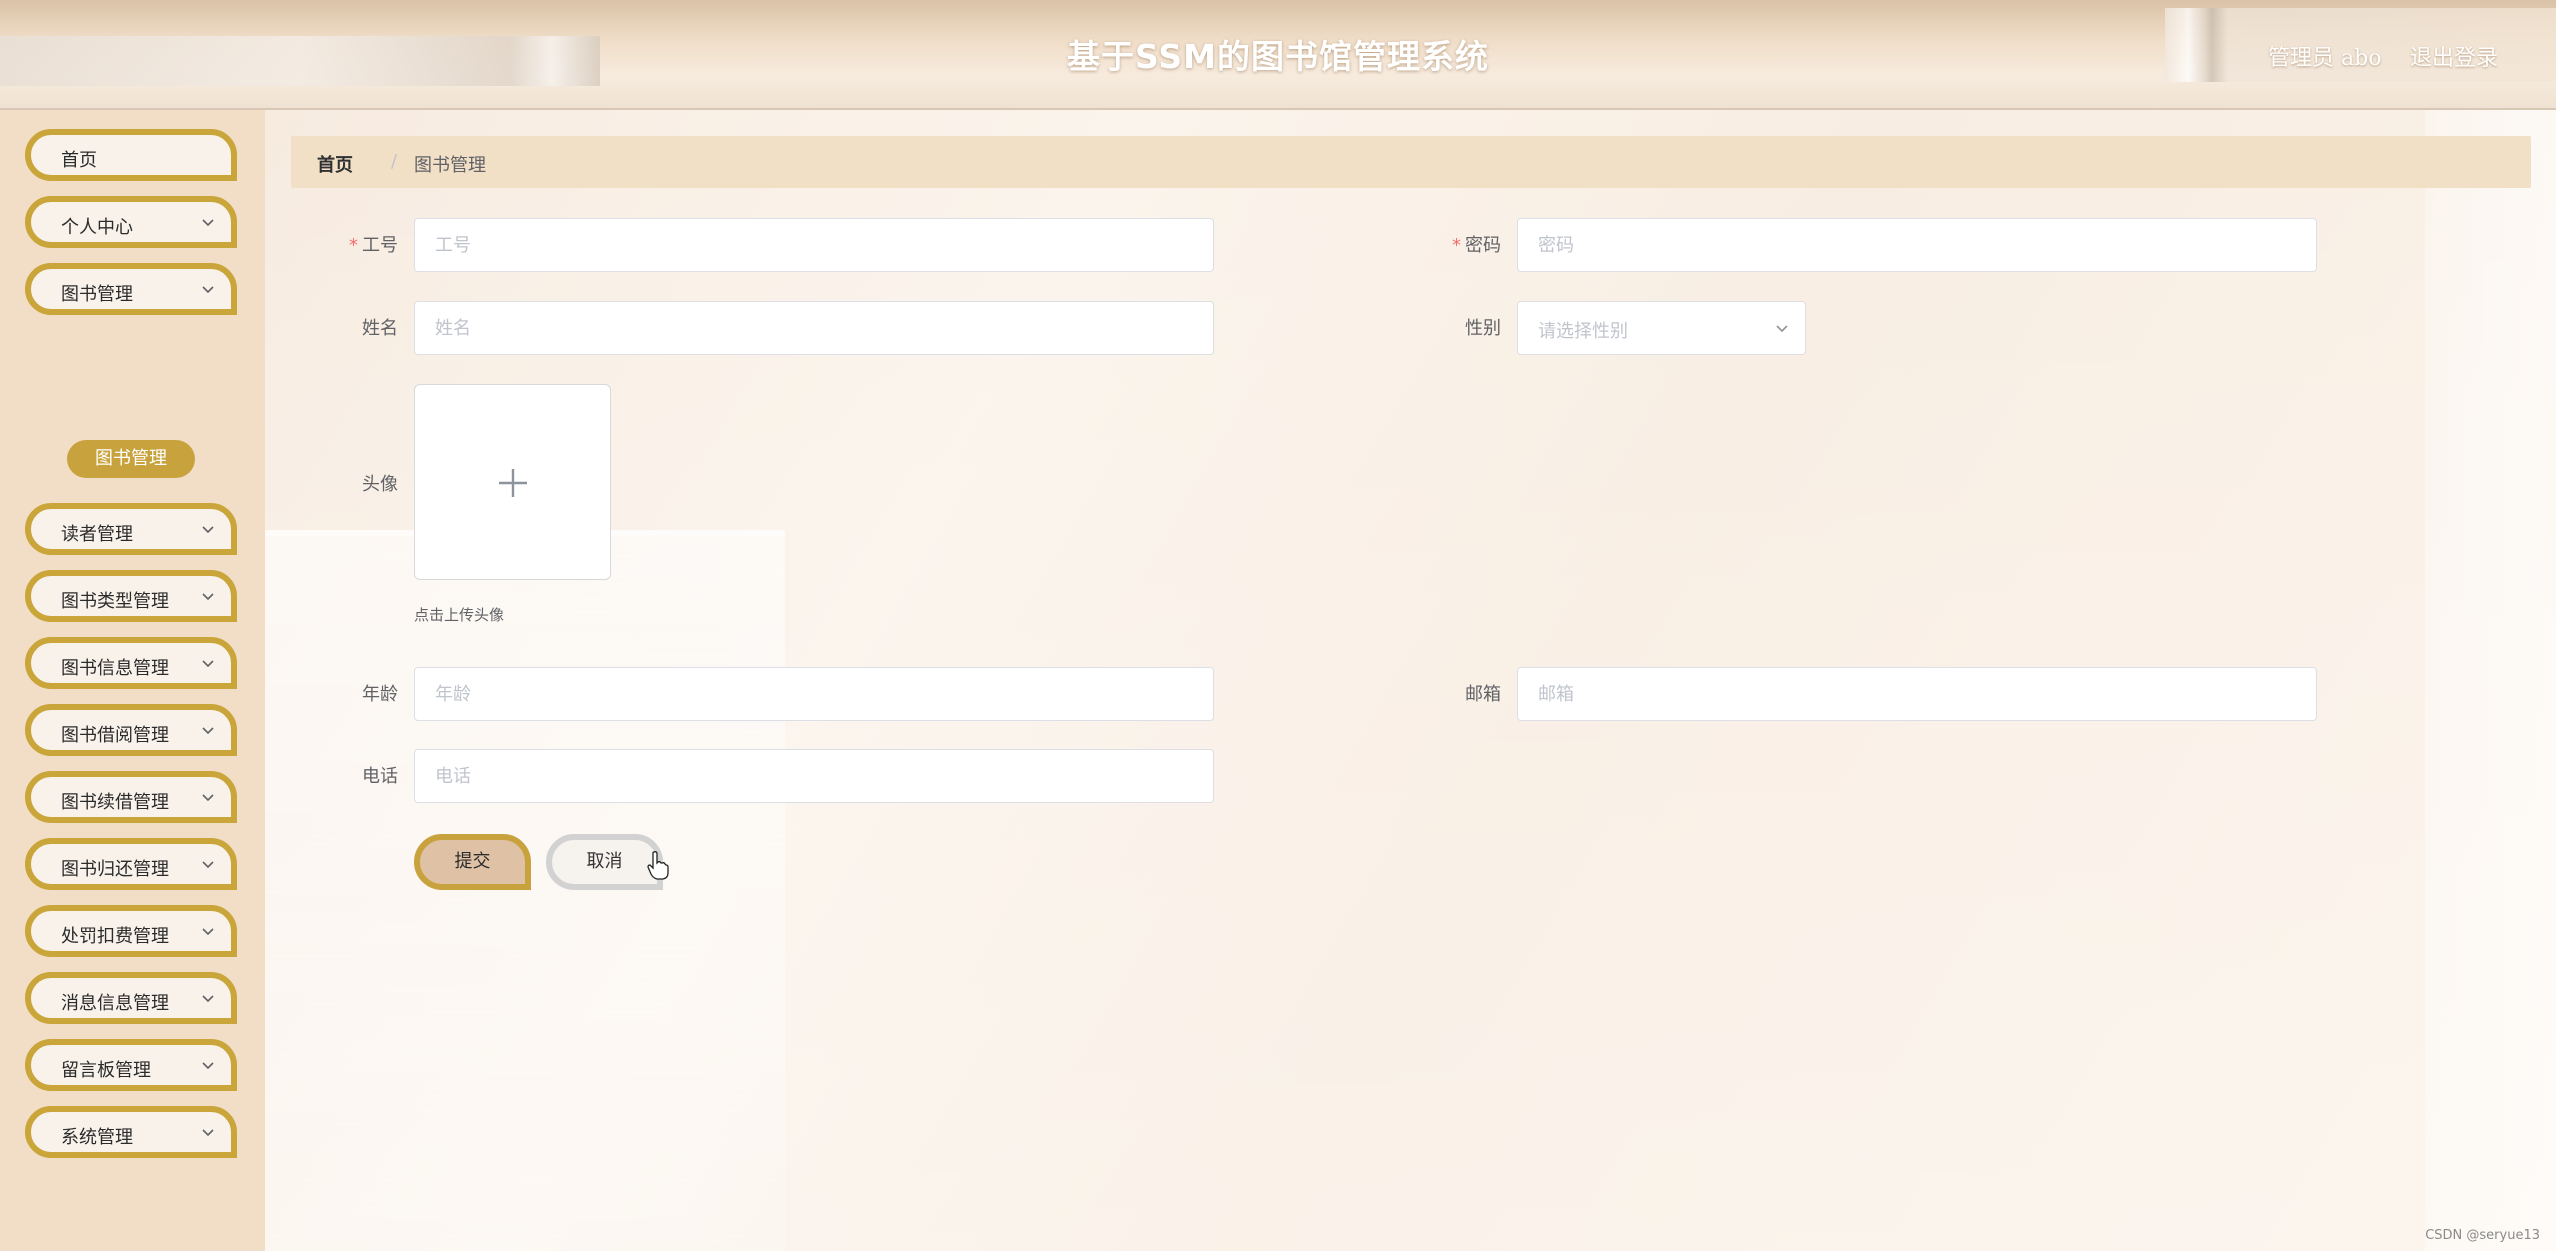 The height and width of the screenshot is (1251, 2556). What do you see at coordinates (97, 294) in the screenshot?
I see `sidebar-item-label: 图书管理` at bounding box center [97, 294].